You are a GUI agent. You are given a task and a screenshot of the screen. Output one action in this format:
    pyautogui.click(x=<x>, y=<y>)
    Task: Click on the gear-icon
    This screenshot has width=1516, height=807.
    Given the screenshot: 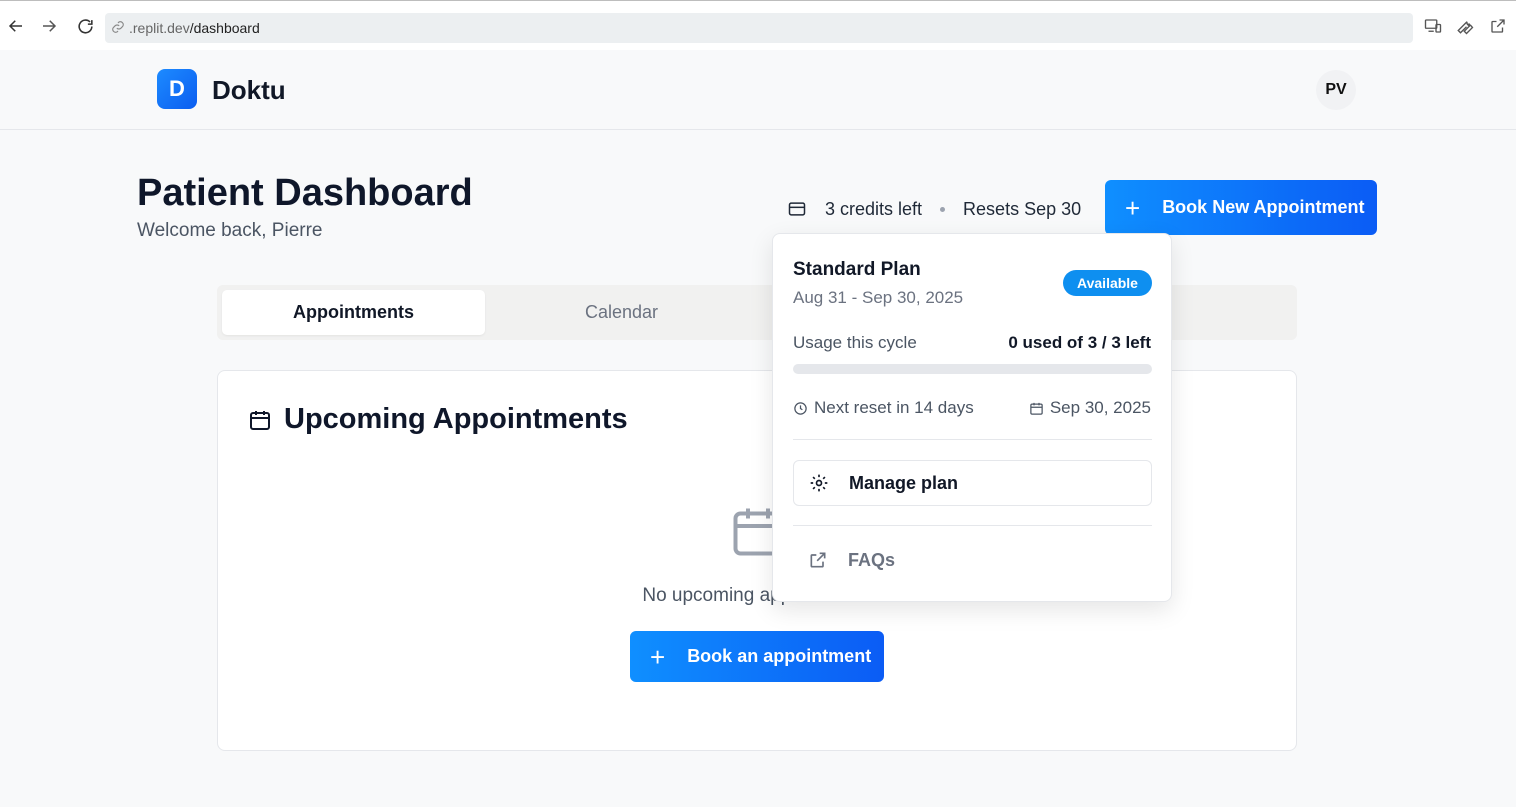 What is the action you would take?
    pyautogui.click(x=819, y=483)
    